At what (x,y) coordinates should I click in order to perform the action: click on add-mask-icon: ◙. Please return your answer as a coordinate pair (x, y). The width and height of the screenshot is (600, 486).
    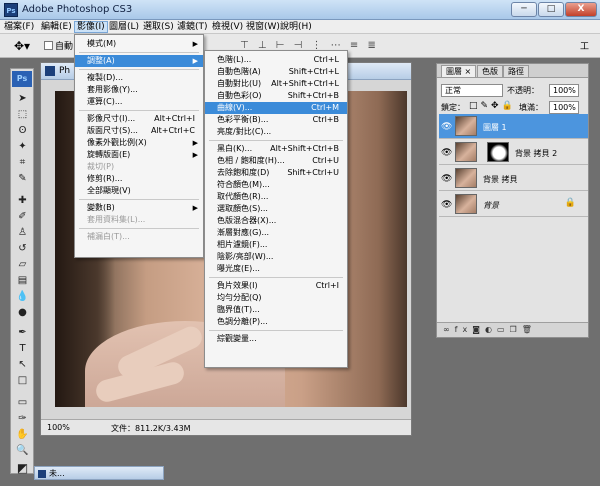
    Looking at the image, I should click on (478, 329).